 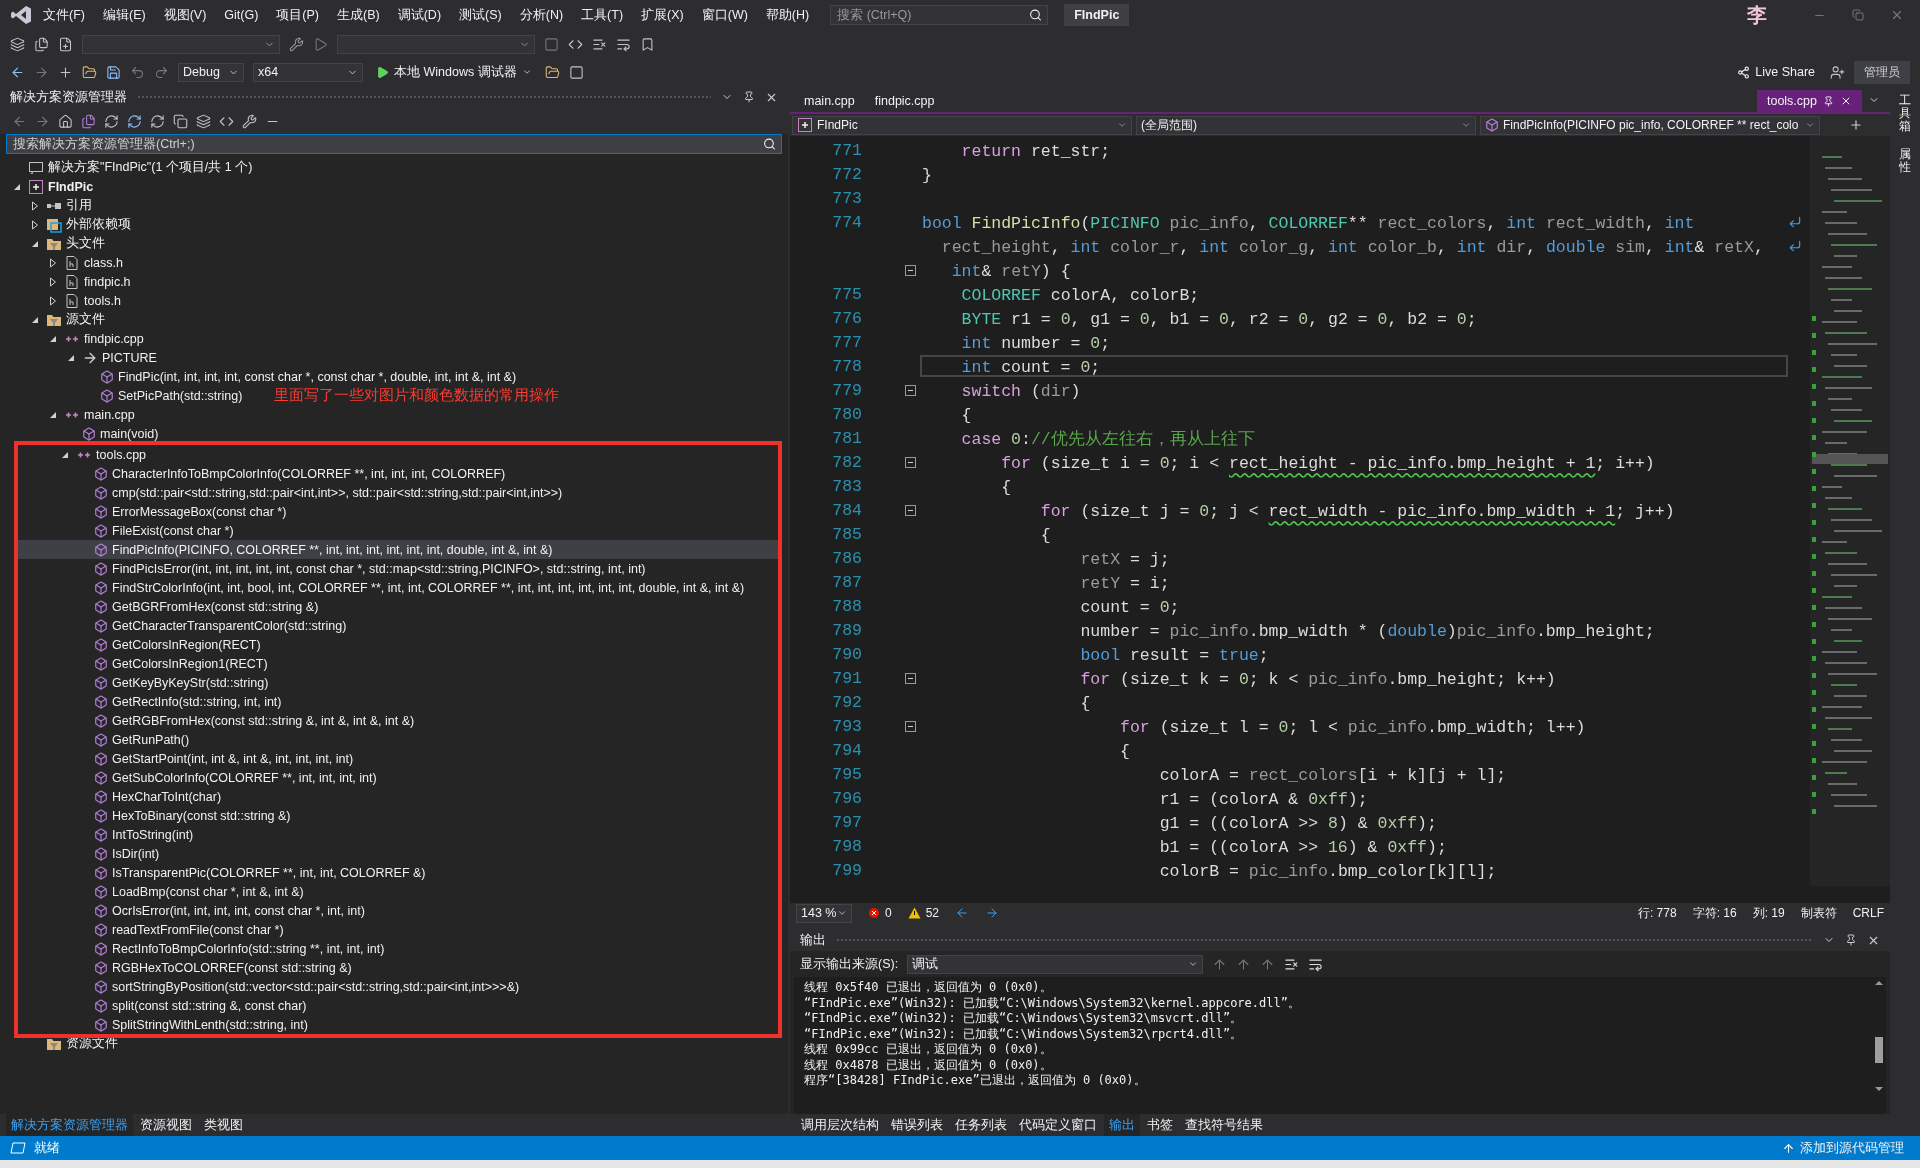 What do you see at coordinates (216, 720) in the screenshot?
I see `tree-item: GetRGBFromHex(const std::string &, int &, int &, int &)` at bounding box center [216, 720].